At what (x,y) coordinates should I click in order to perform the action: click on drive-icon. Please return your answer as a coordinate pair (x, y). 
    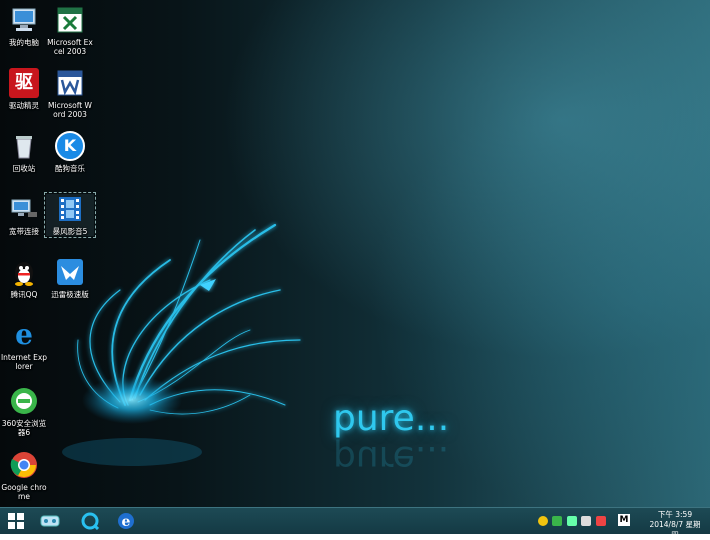
    Looking at the image, I should click on (50, 521).